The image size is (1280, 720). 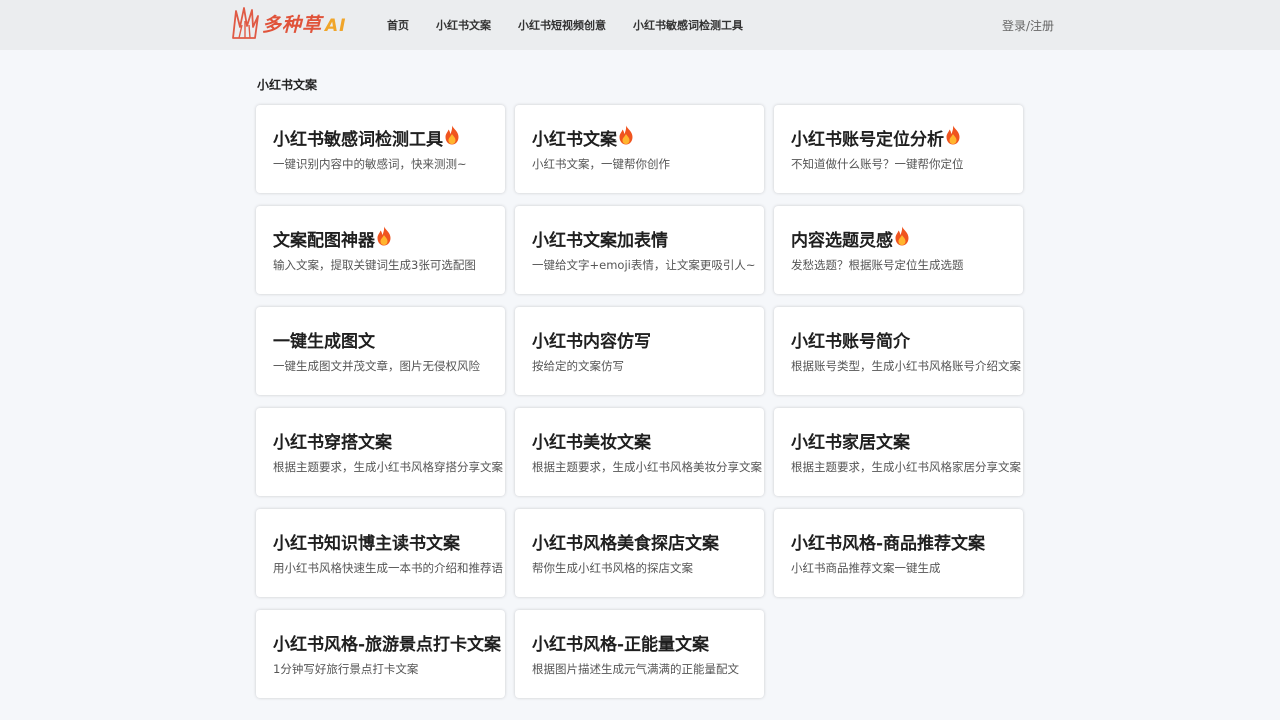 I want to click on login-register-link: 登录/注册, so click(x=1028, y=25).